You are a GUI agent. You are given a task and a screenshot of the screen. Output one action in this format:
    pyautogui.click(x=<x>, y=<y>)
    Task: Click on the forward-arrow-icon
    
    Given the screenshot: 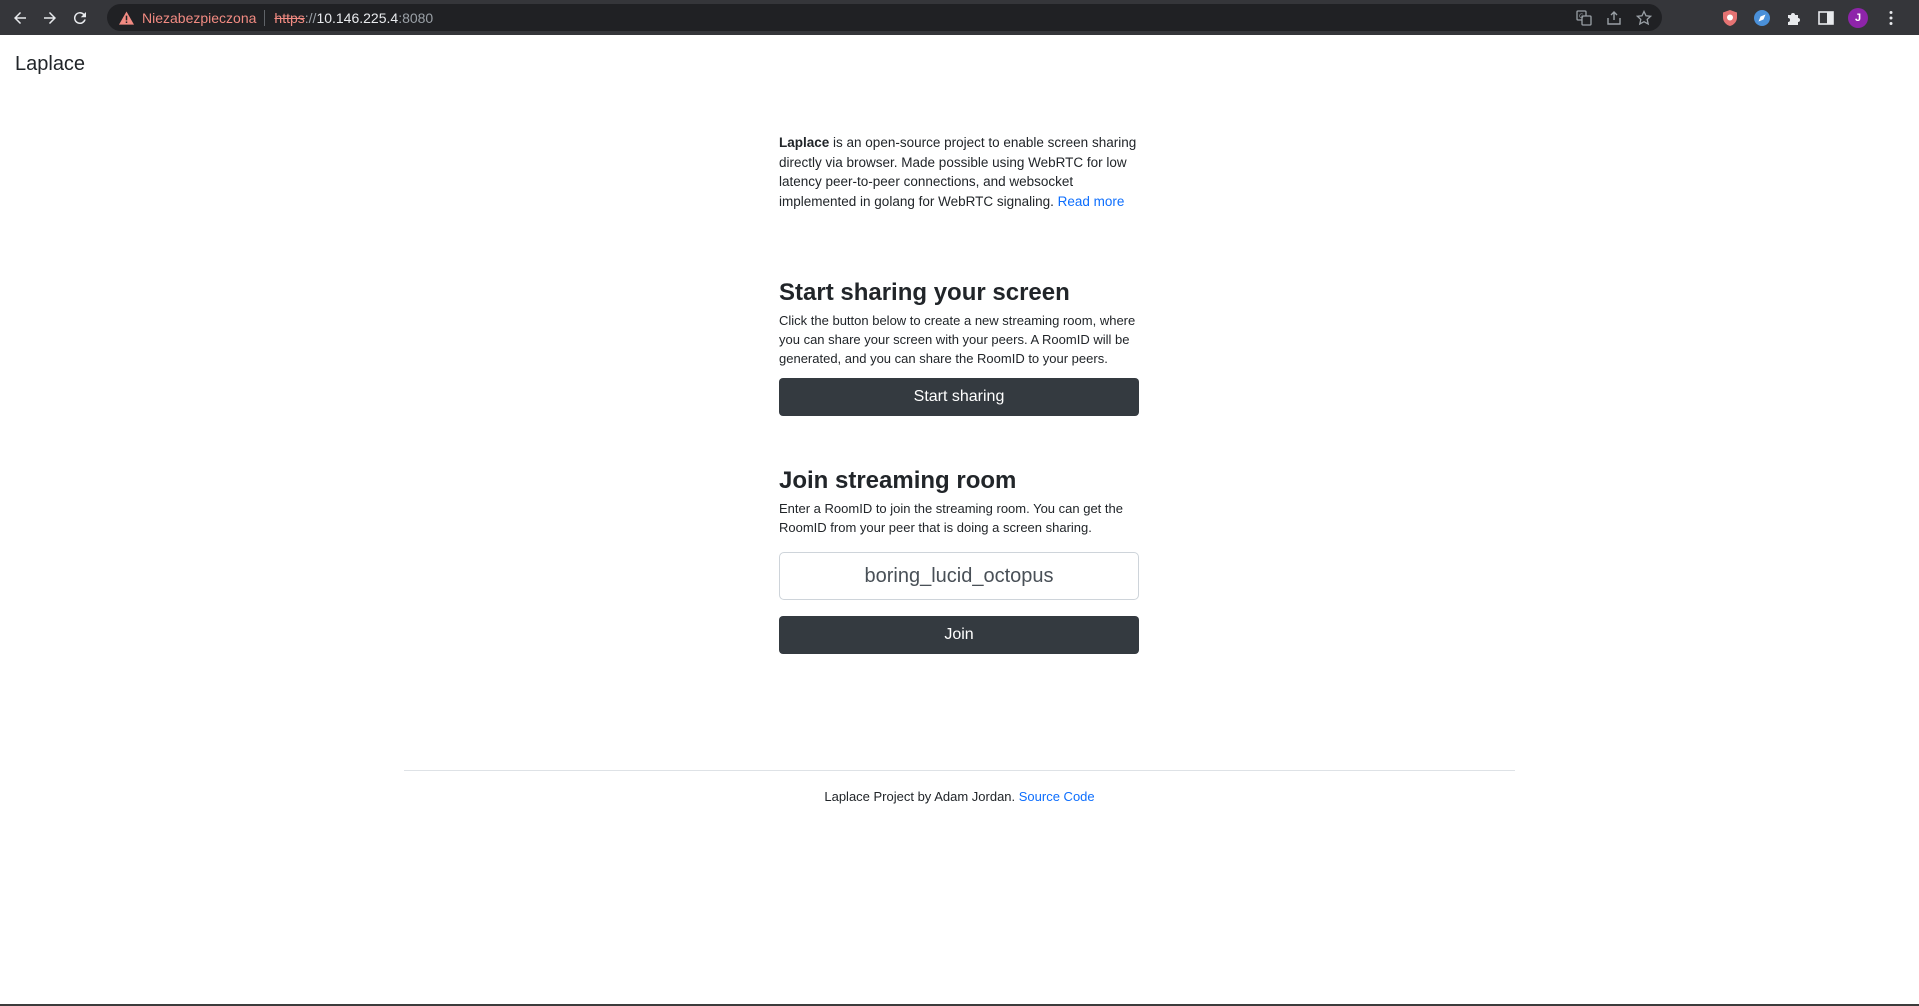 What is the action you would take?
    pyautogui.click(x=50, y=18)
    